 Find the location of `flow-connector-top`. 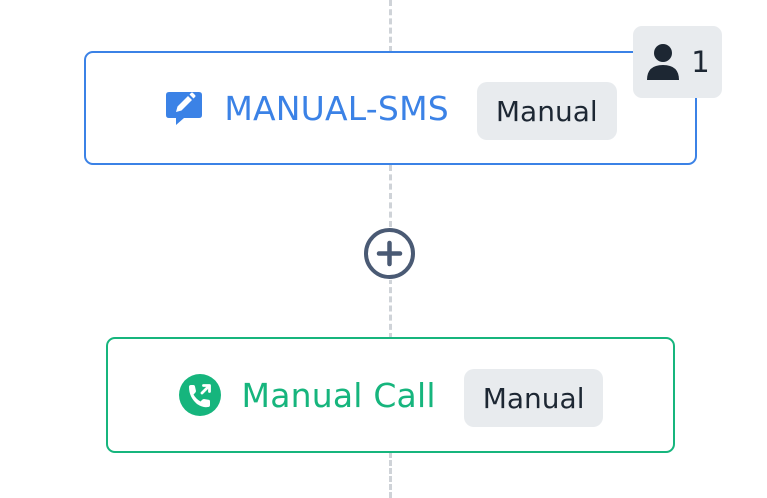

flow-connector-top is located at coordinates (390, 26).